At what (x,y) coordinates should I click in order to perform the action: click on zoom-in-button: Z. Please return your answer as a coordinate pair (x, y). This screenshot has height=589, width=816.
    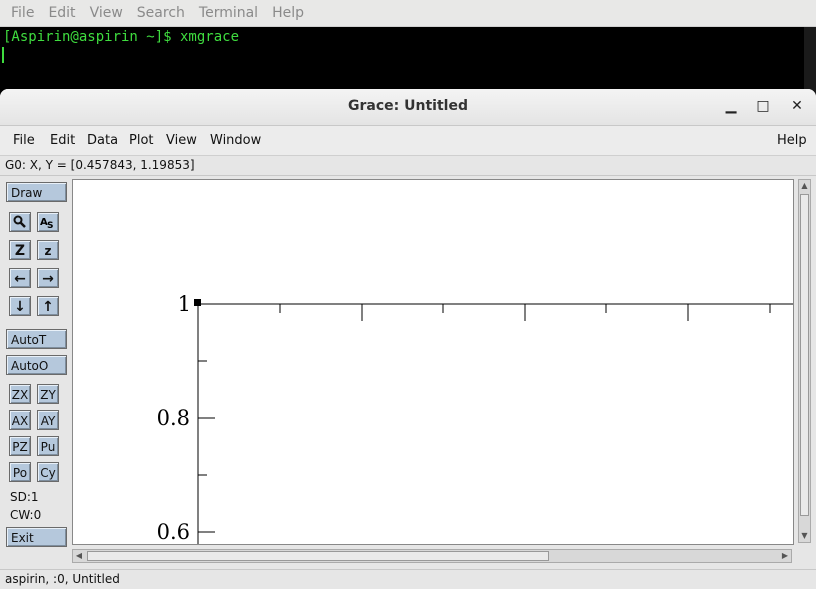
    Looking at the image, I should click on (20, 250).